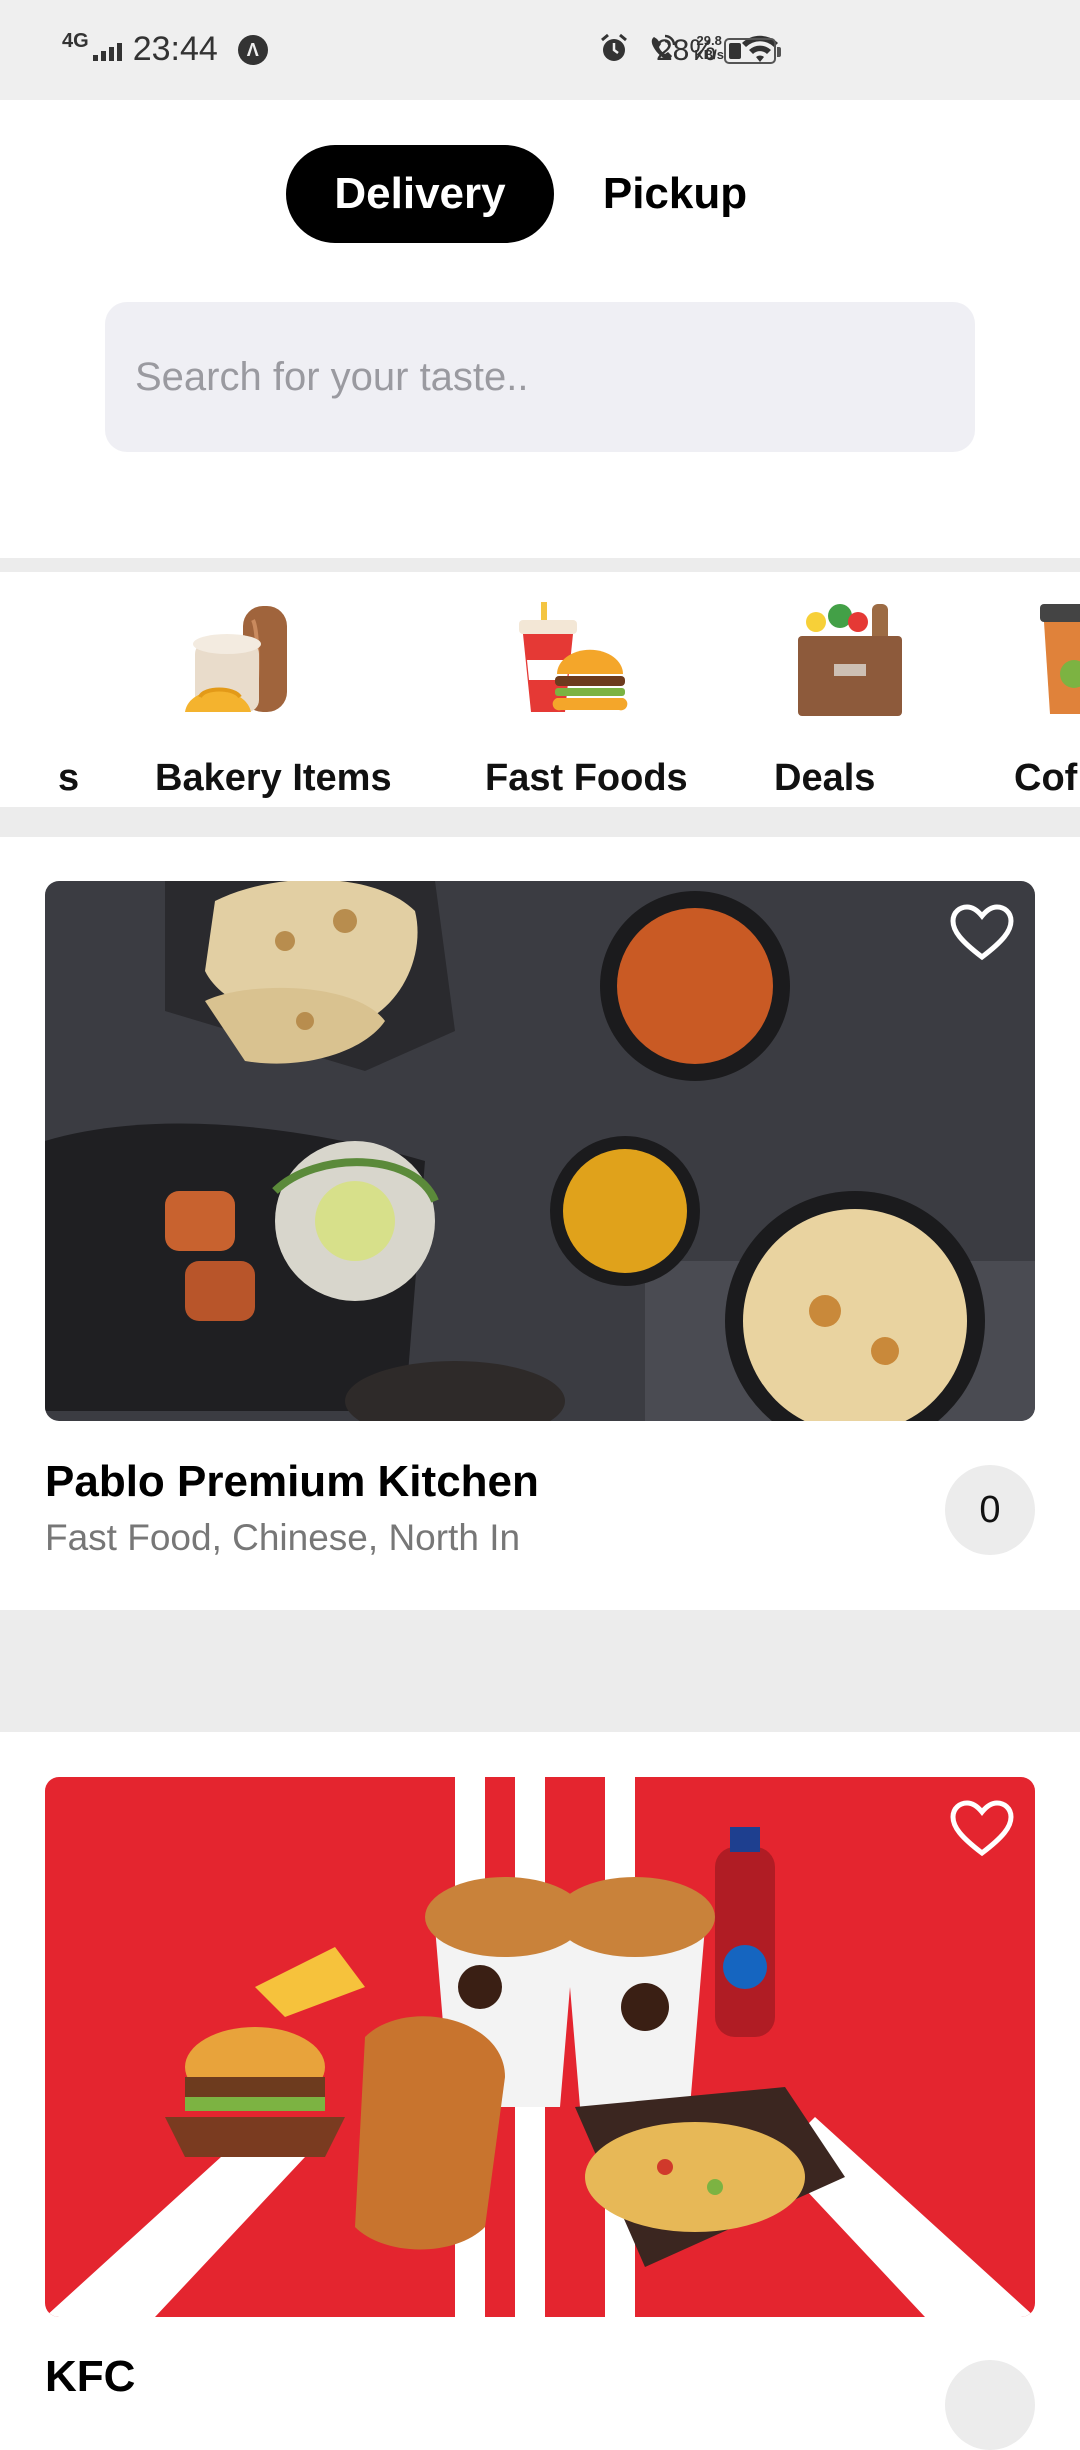  I want to click on grocery-bag-icon, so click(850, 660).